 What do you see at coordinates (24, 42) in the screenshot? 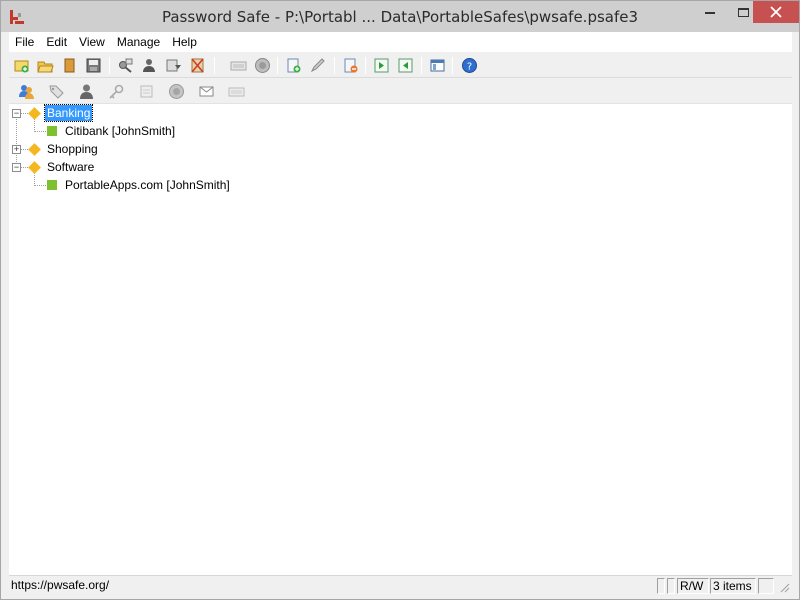
I see `menu-file: File` at bounding box center [24, 42].